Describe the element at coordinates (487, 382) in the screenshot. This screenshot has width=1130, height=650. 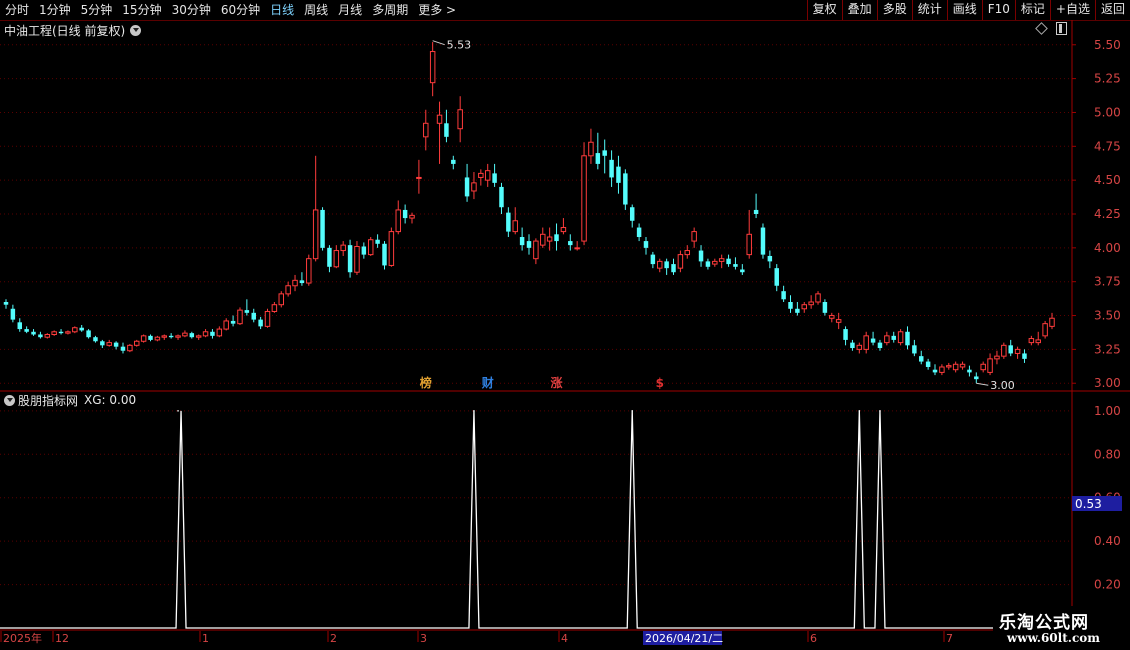
I see `event-marker-1: 财` at that location.